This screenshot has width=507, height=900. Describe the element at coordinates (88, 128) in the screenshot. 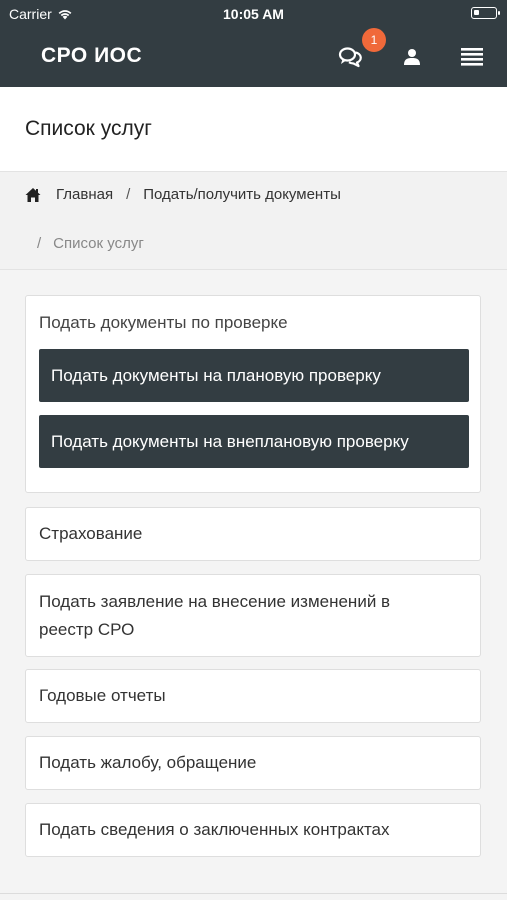

I see `page-title: Список услуг` at that location.